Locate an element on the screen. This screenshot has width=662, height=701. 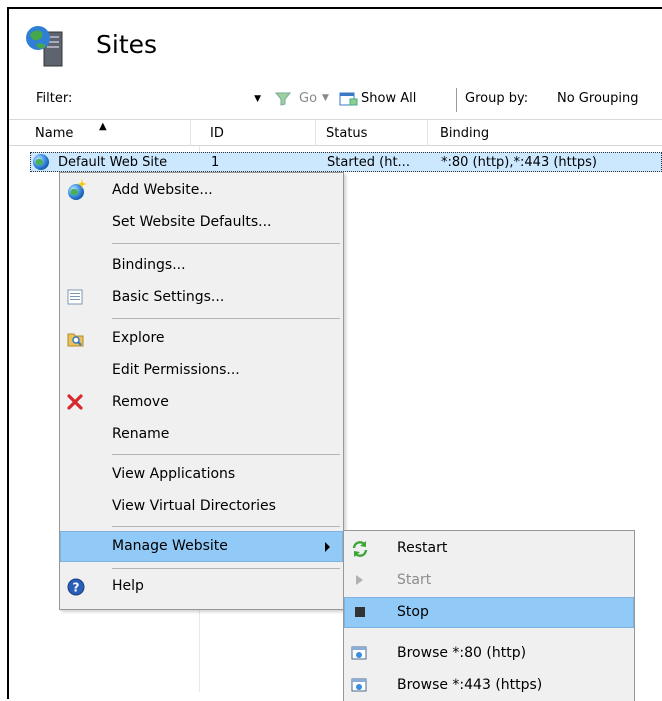
red-x-icon is located at coordinates (76, 403).